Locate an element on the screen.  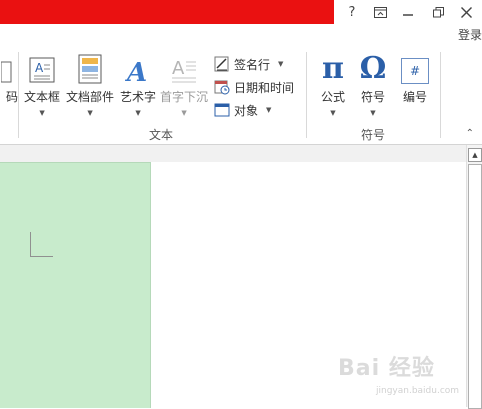
restore-button is located at coordinates (438, 12).